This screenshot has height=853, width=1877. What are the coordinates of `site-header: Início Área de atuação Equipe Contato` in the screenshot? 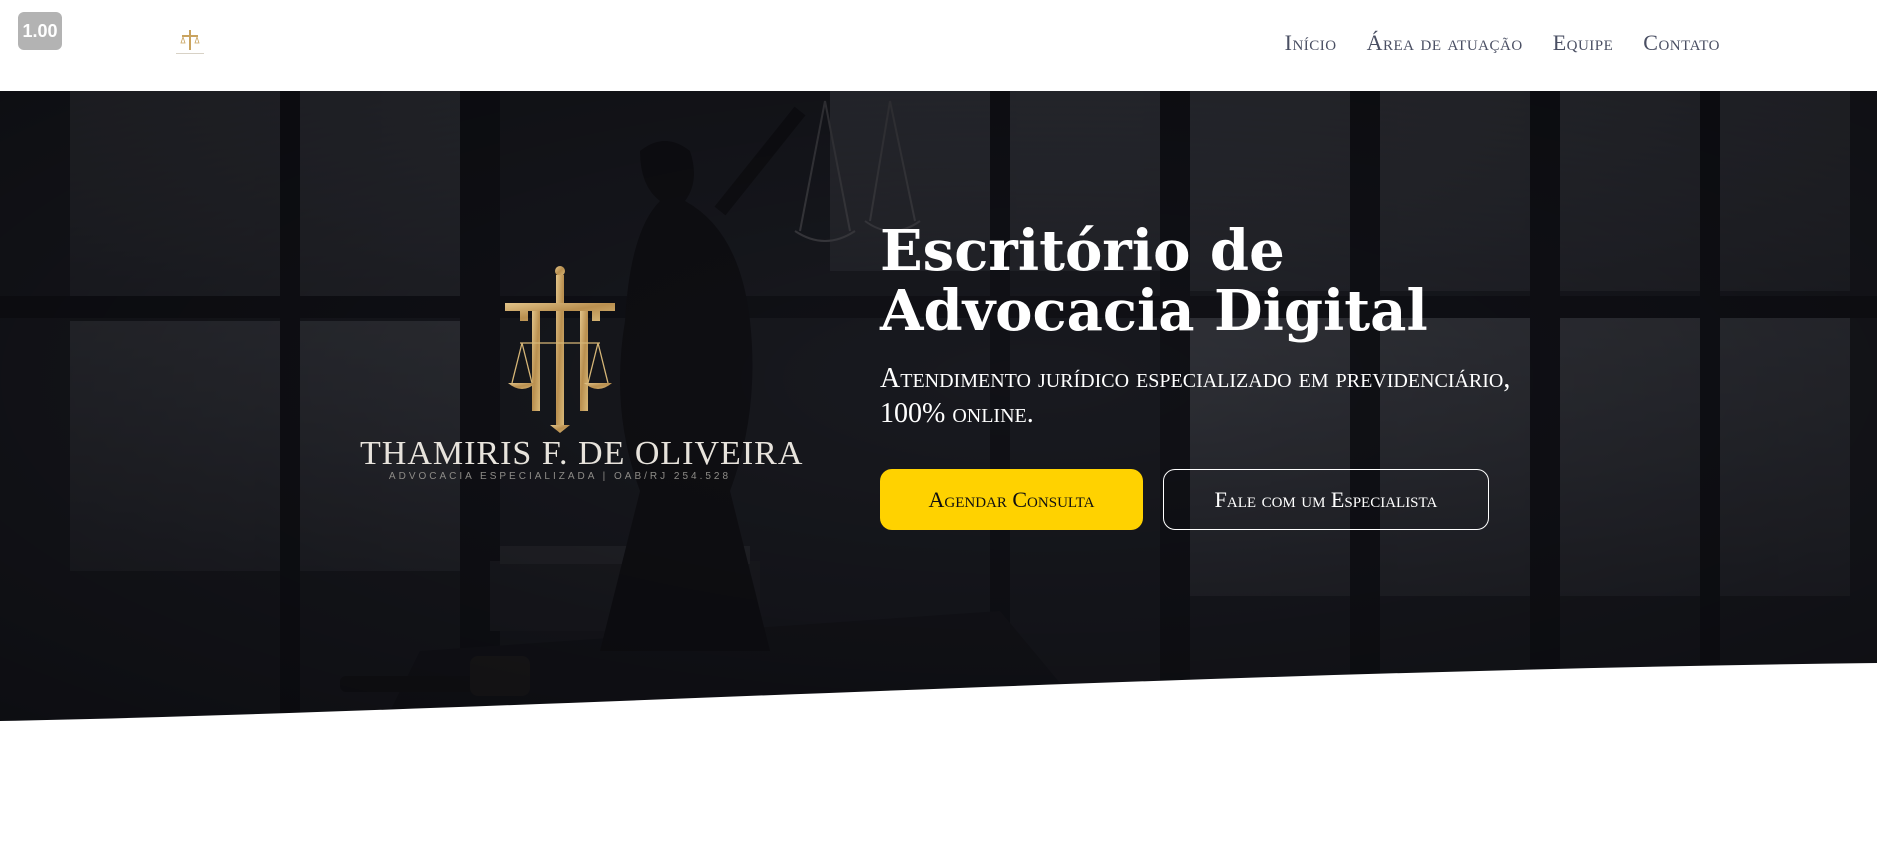 It's located at (938, 45).